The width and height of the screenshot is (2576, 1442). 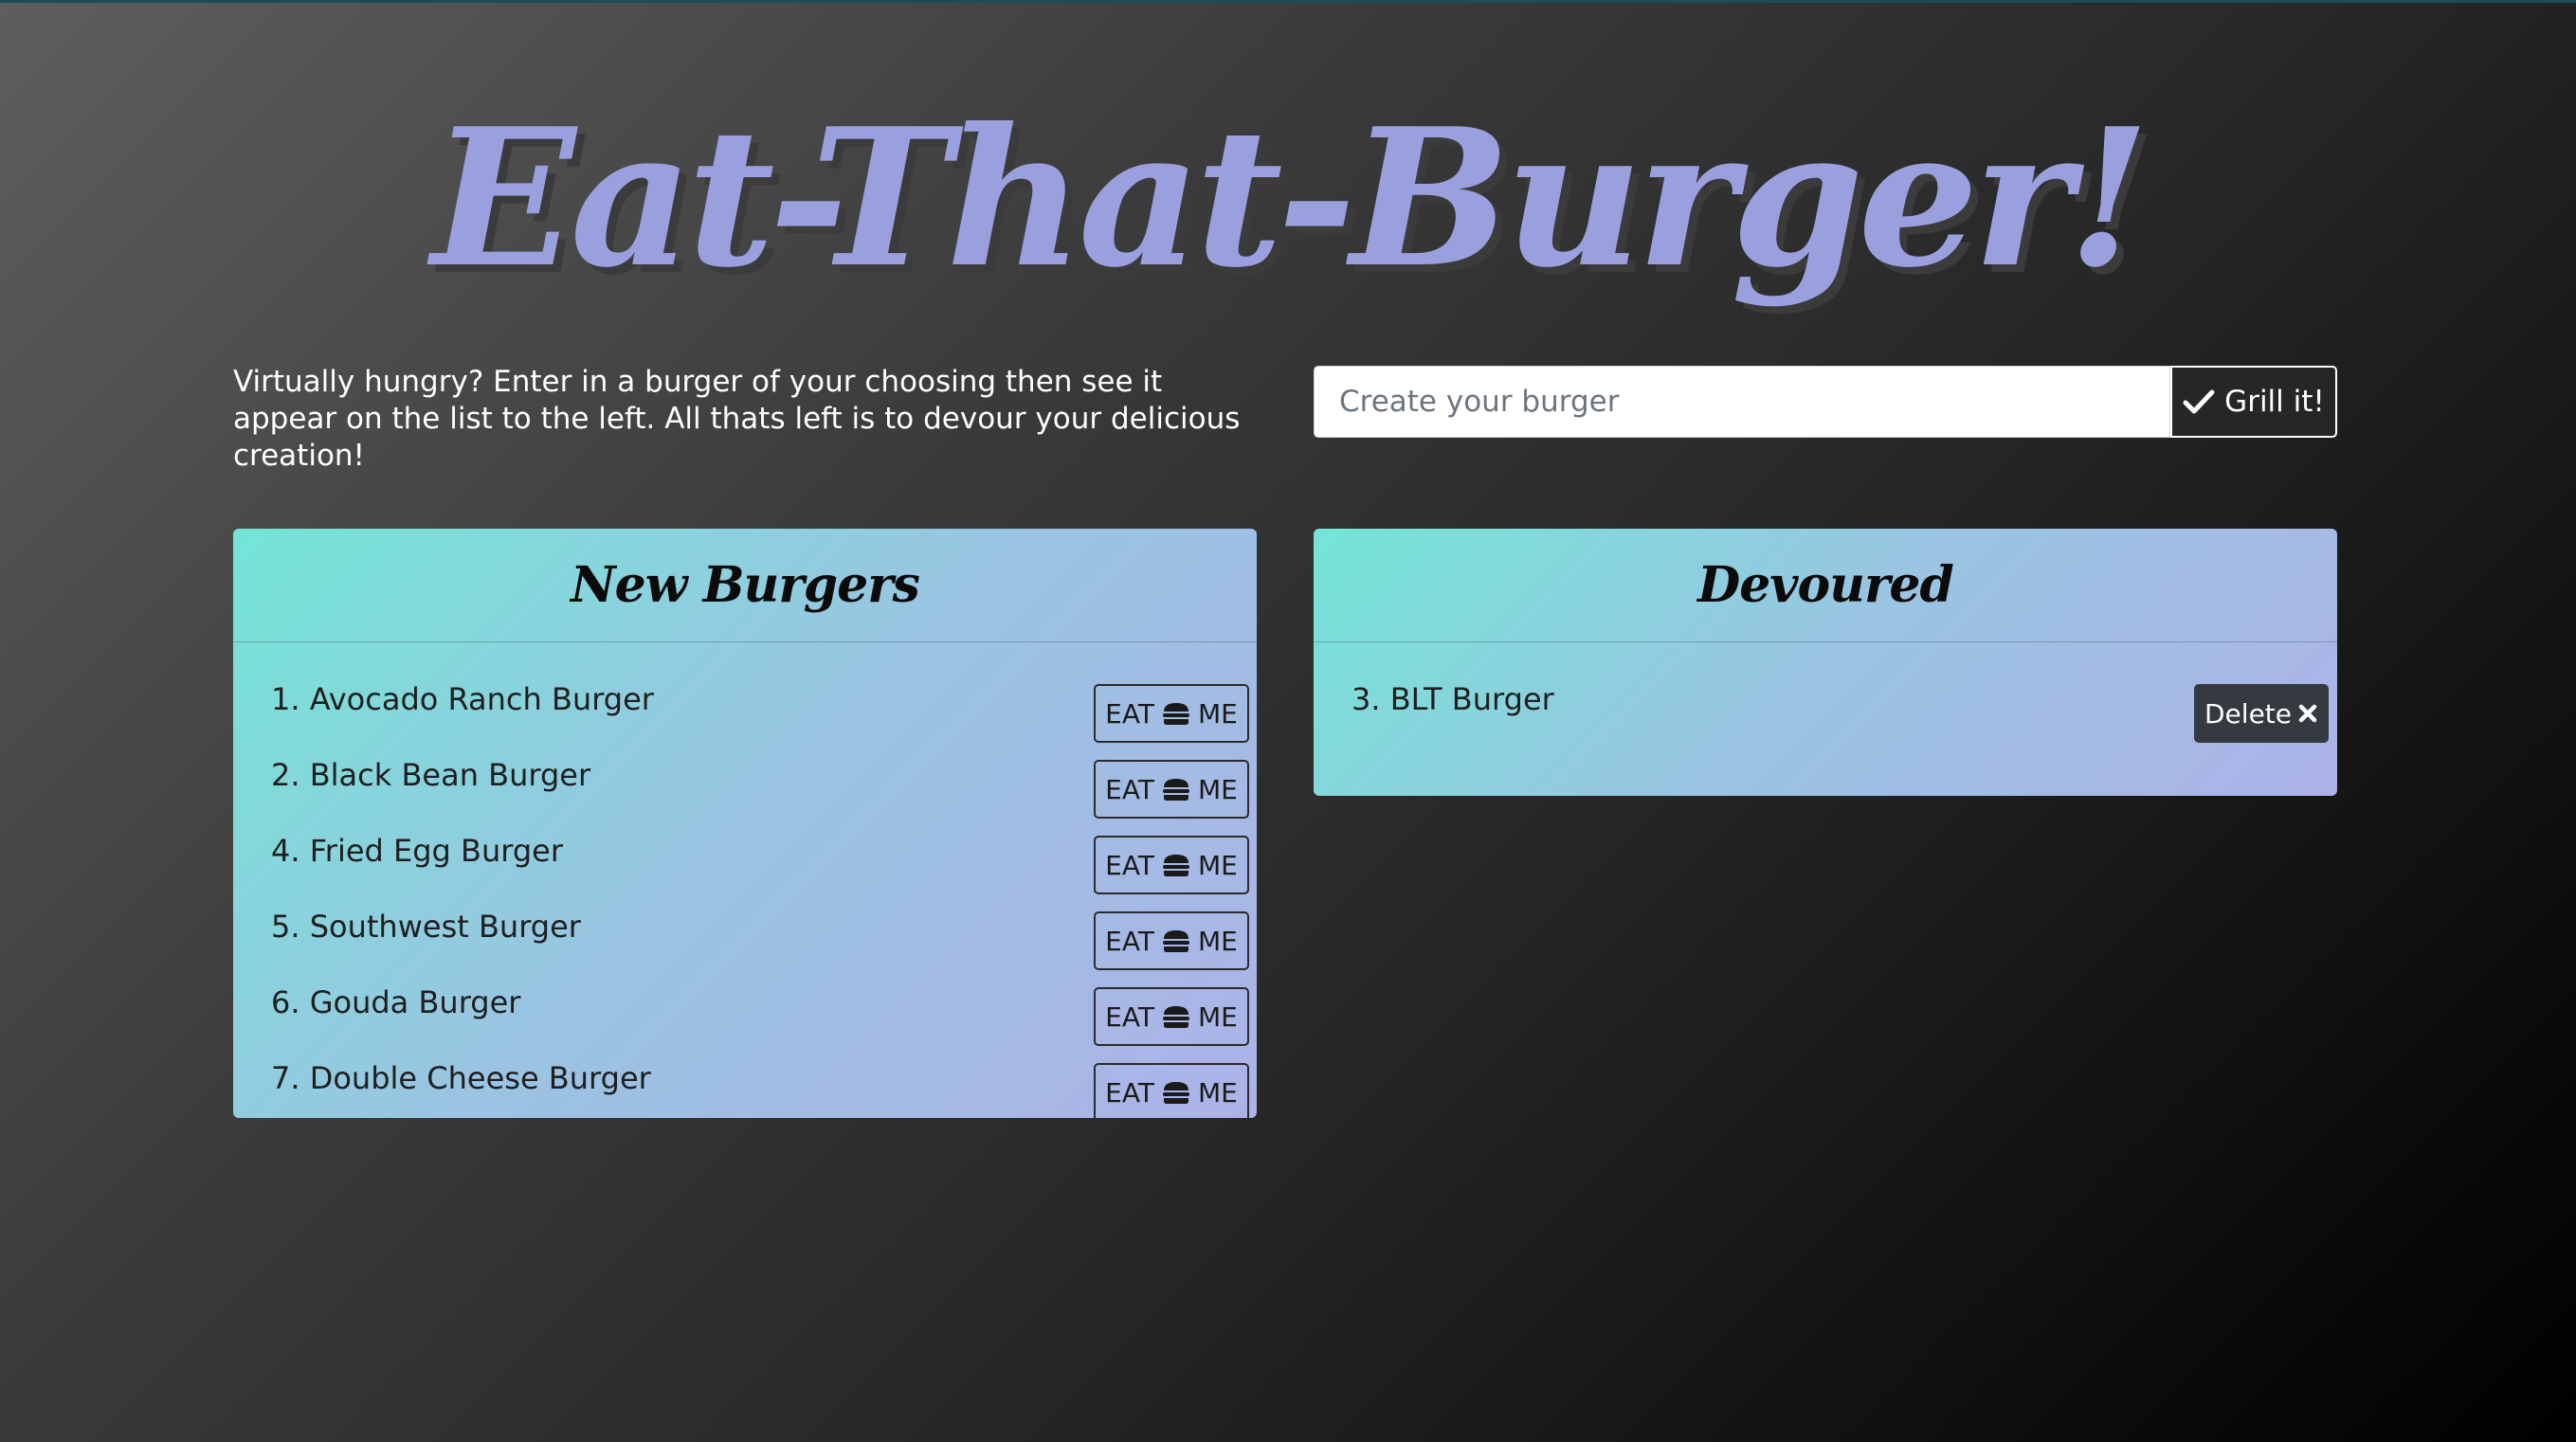 I want to click on new-burgers-heading: New Burgers, so click(x=745, y=585).